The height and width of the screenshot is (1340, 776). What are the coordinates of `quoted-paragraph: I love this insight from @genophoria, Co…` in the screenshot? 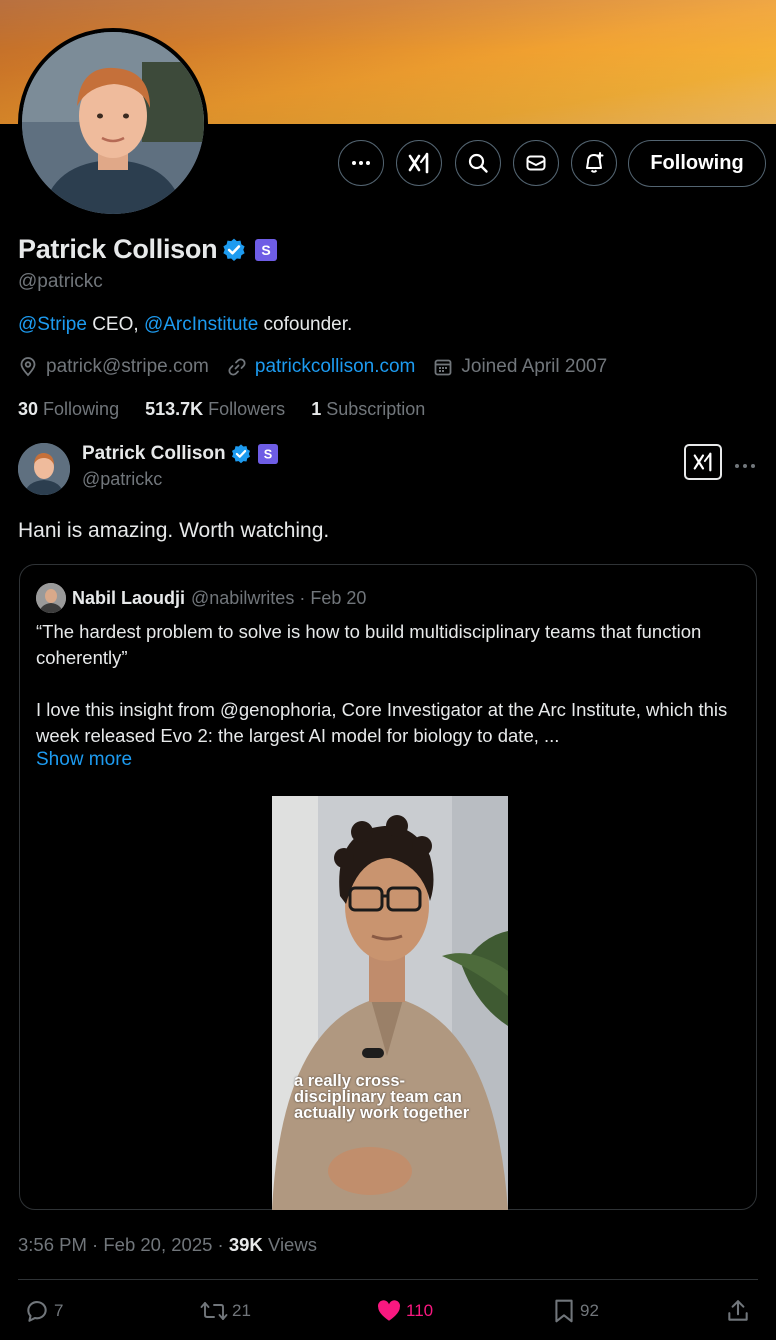 It's located at (382, 722).